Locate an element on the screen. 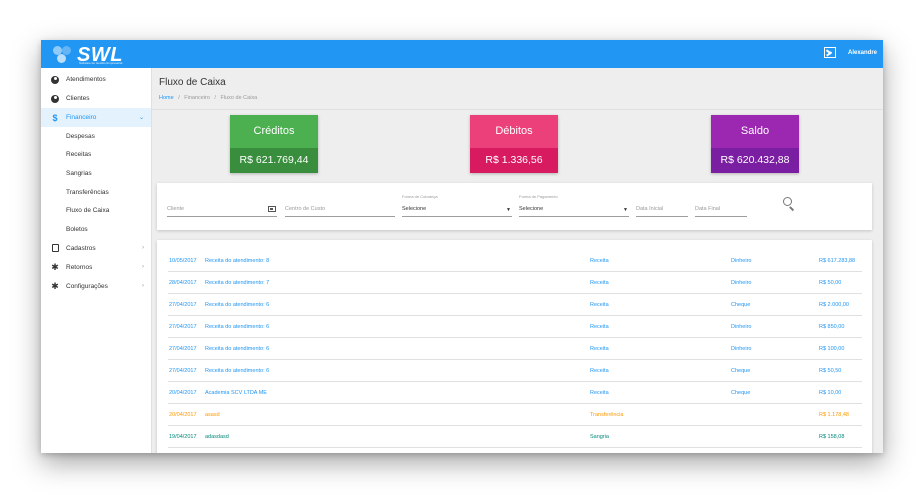 This screenshot has height=495, width=924. sidebar-item-clientes: Clientes is located at coordinates (96, 98).